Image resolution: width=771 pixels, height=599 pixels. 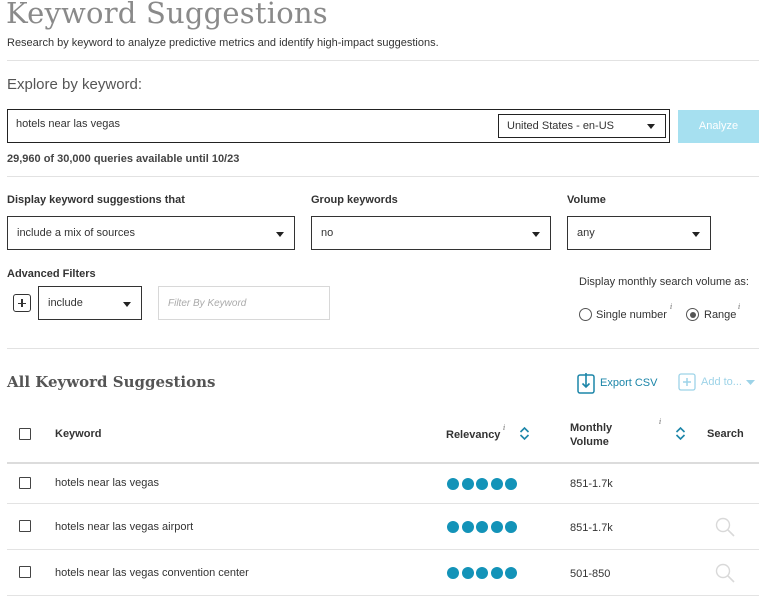 What do you see at coordinates (431, 233) in the screenshot?
I see `group-keywords-select: no` at bounding box center [431, 233].